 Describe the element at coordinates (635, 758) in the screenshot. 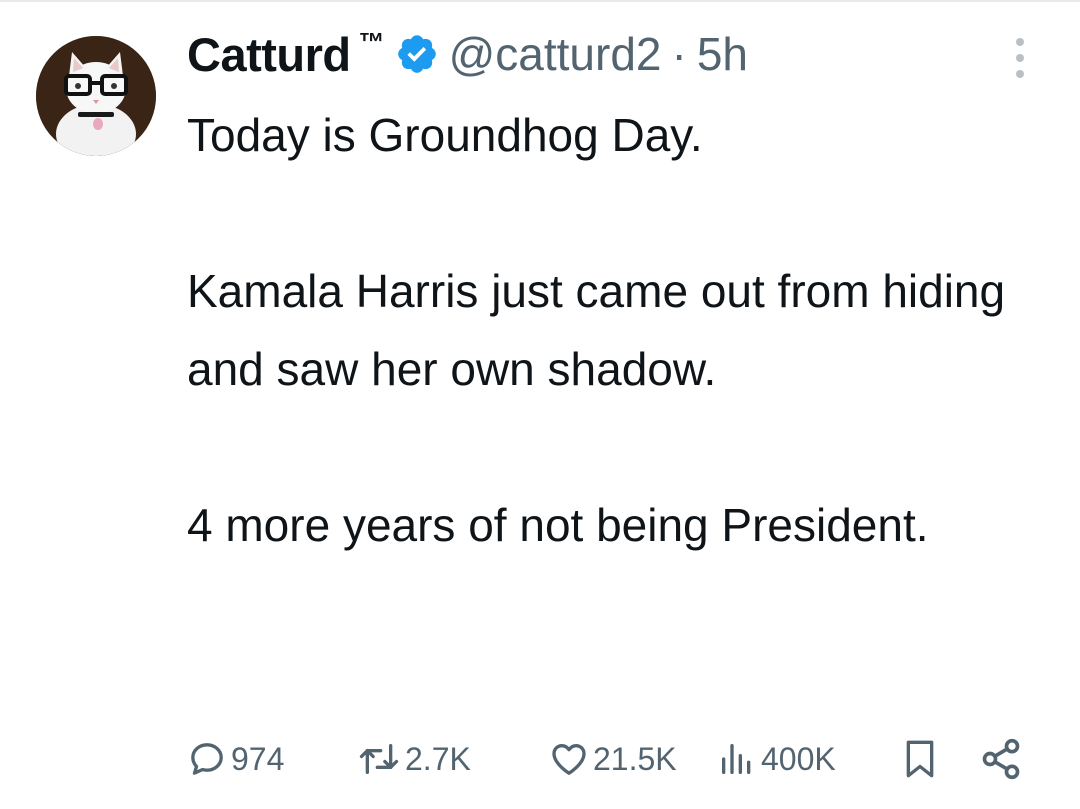

I see `like-count: 21.5K` at that location.